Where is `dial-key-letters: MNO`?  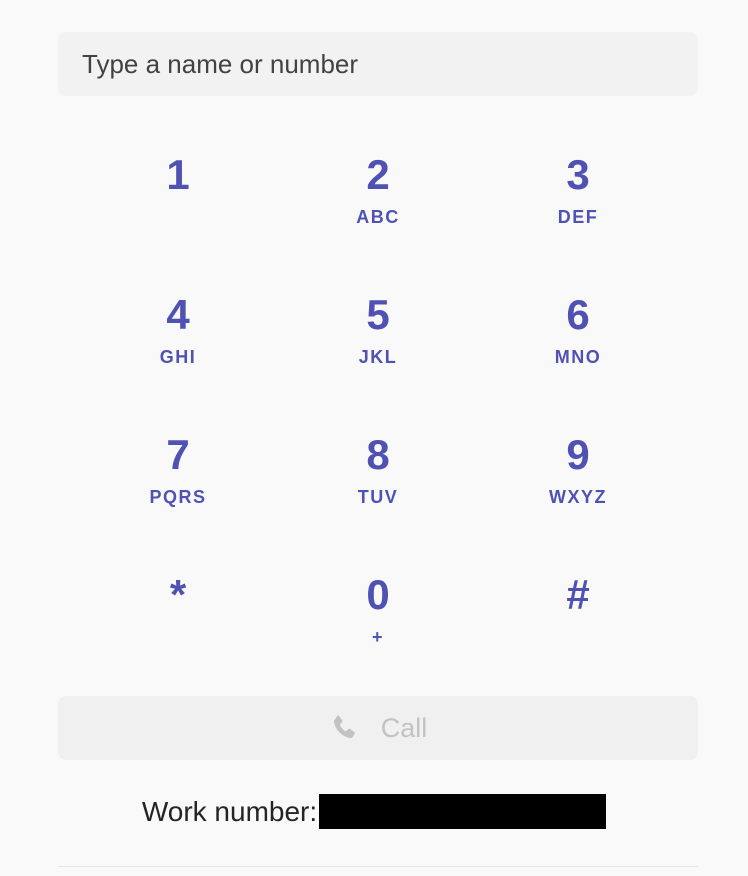
dial-key-letters: MNO is located at coordinates (578, 357).